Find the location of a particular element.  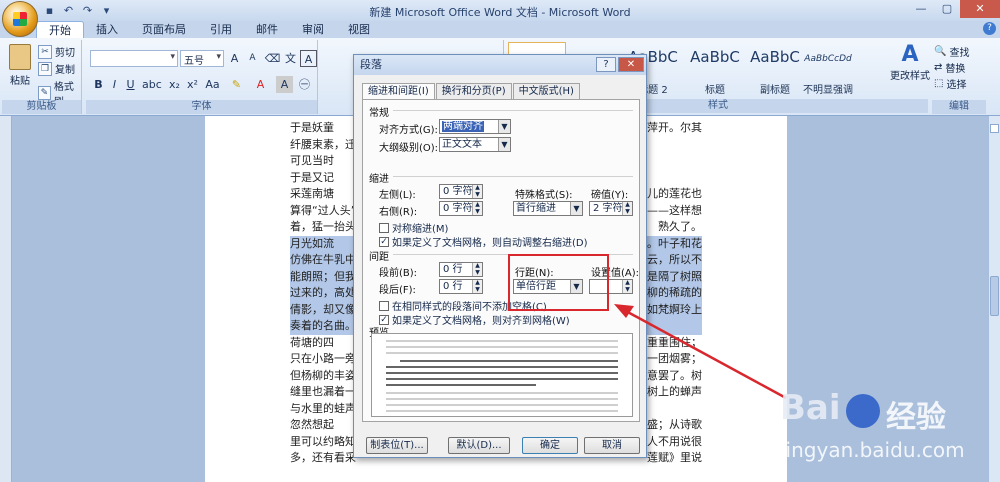

superscript-icon: x² is located at coordinates (192, 84).